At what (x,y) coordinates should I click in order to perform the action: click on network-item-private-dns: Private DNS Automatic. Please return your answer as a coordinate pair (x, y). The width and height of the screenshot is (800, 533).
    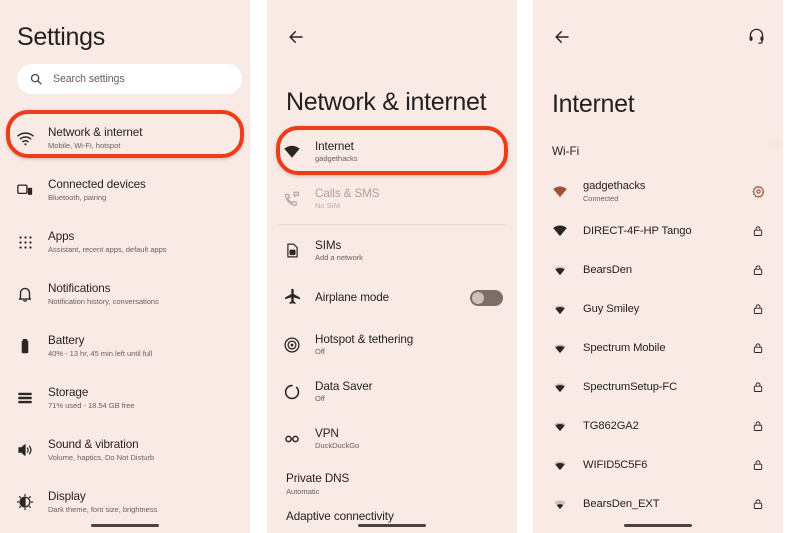
    Looking at the image, I should click on (392, 484).